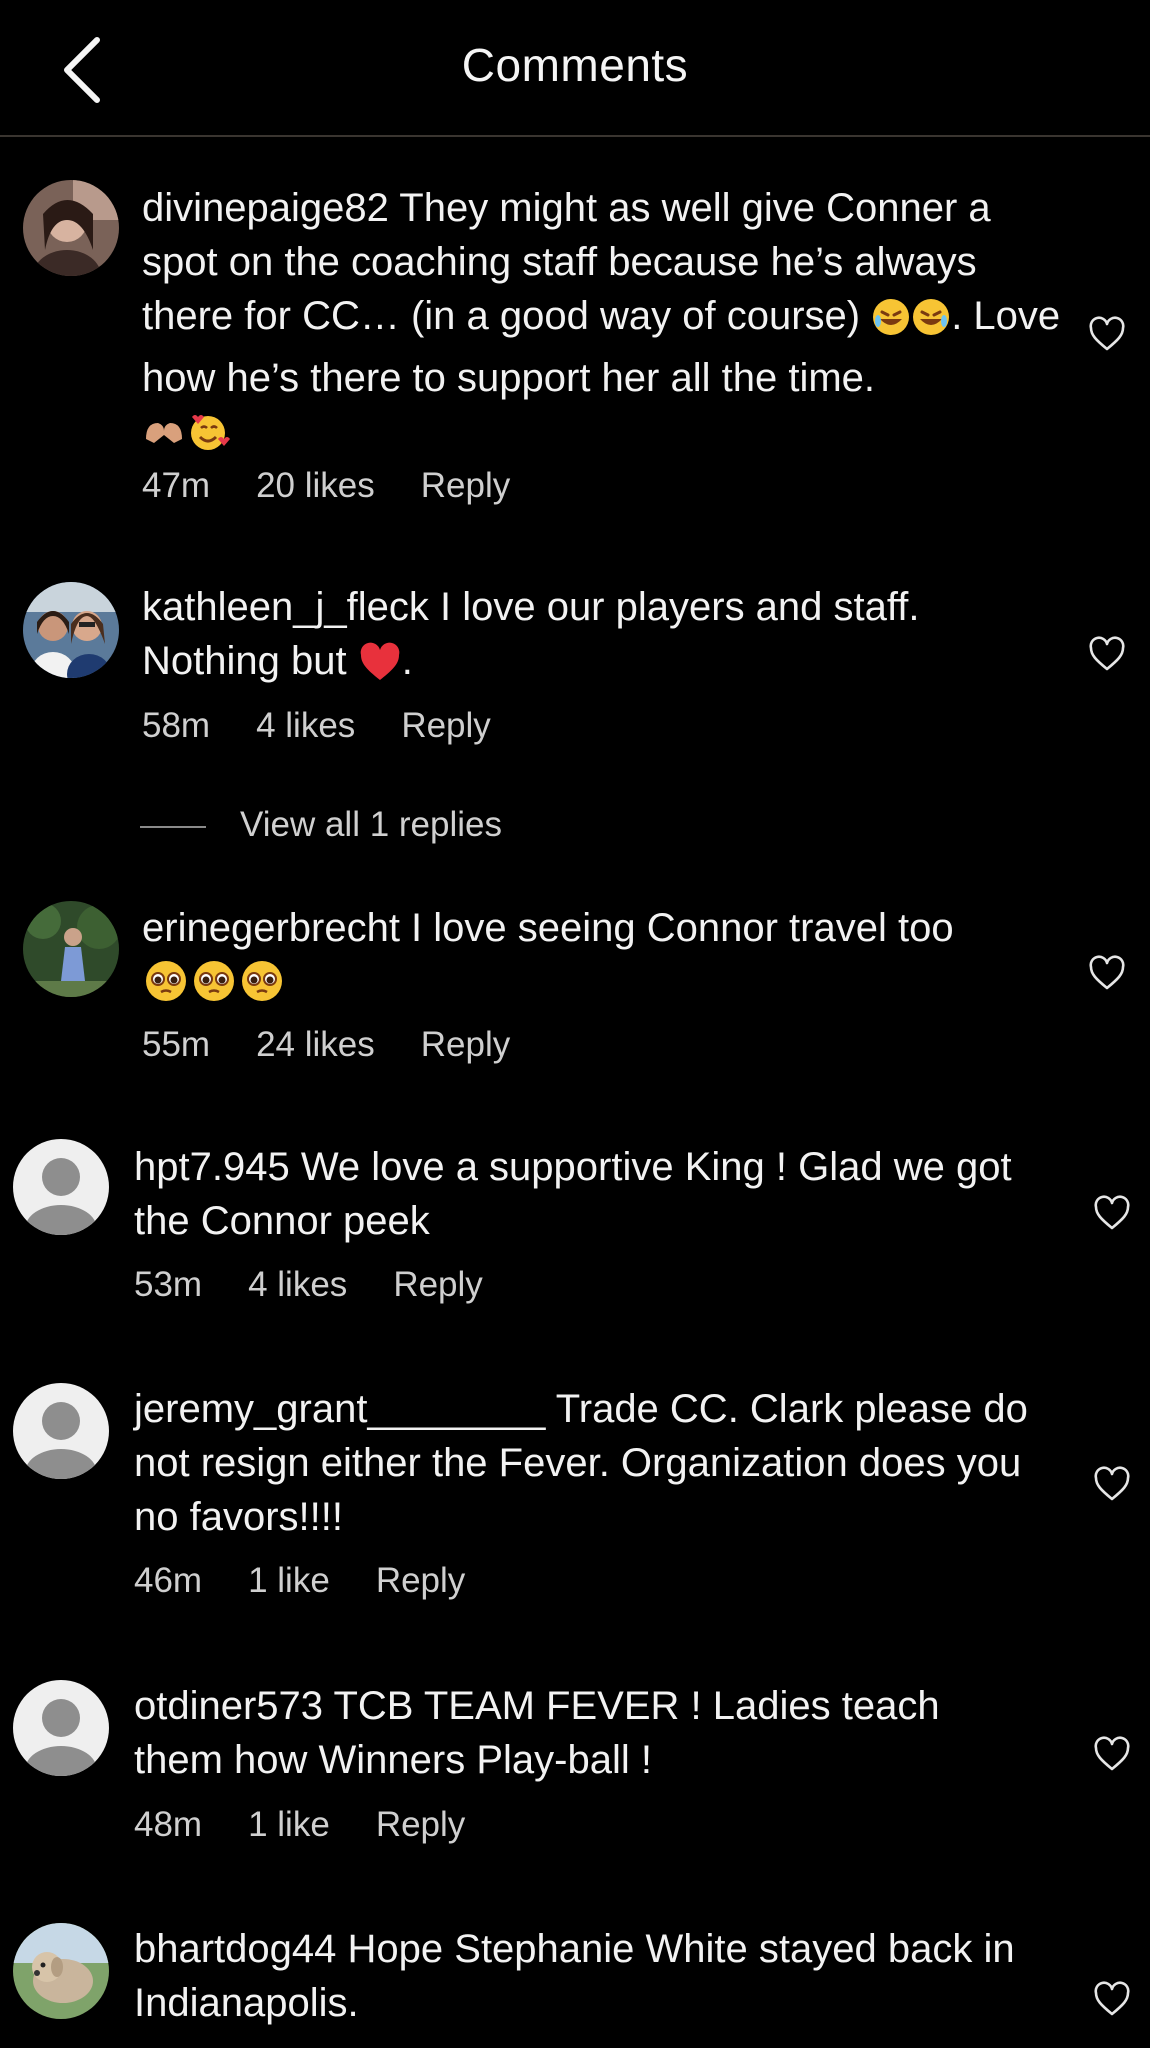 The image size is (1150, 2048). Describe the element at coordinates (235, 1949) in the screenshot. I see `username: bhartdog44` at that location.